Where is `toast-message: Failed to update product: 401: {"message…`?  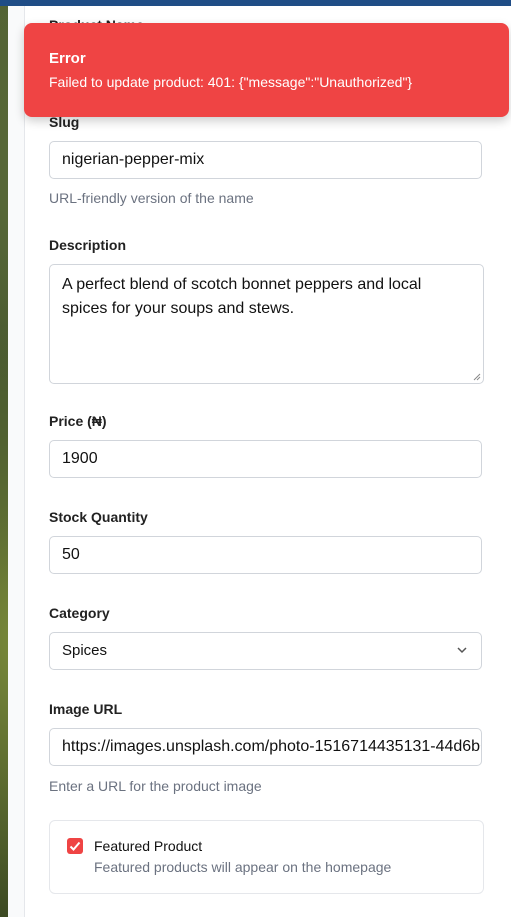 toast-message: Failed to update product: 401: {"message… is located at coordinates (231, 82).